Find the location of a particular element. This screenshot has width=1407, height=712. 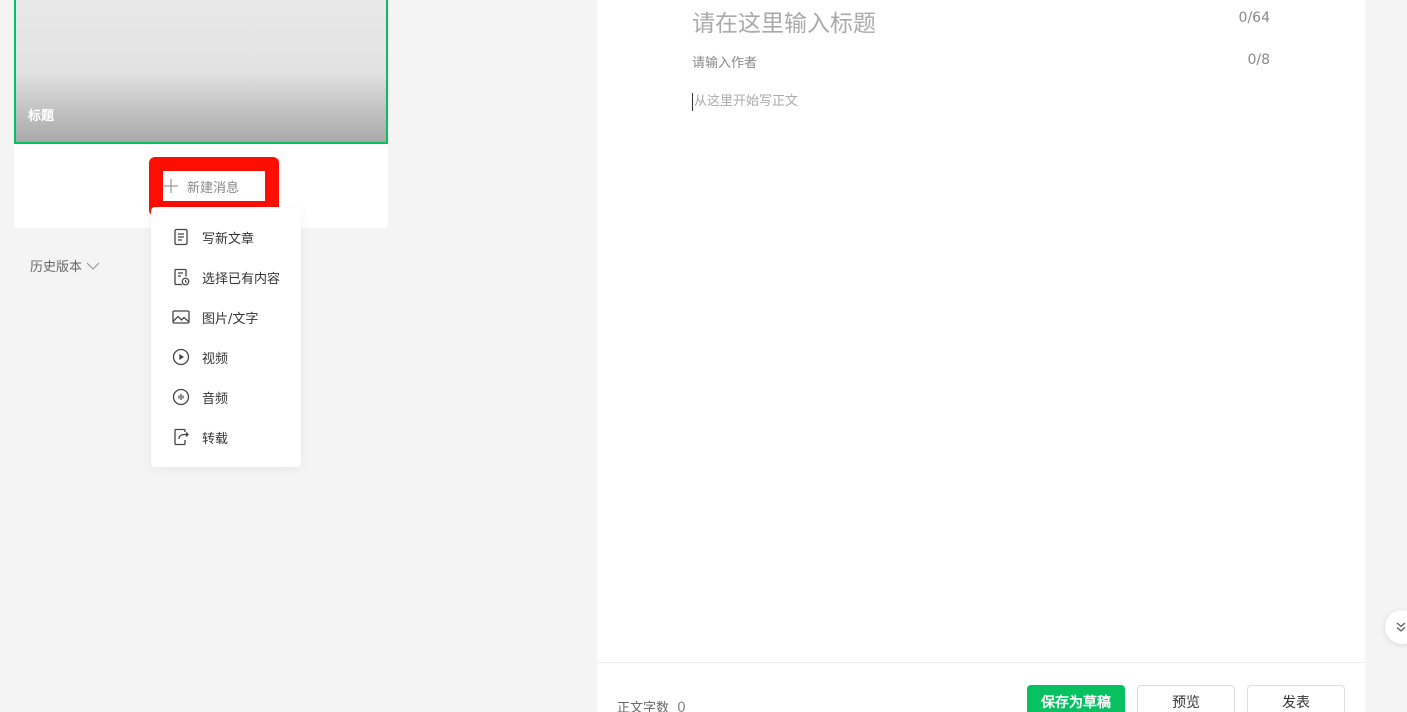

new-message-dropdown: 写新文章 选择已有内容 图片/文字 视频 音频 转载 is located at coordinates (226, 337).